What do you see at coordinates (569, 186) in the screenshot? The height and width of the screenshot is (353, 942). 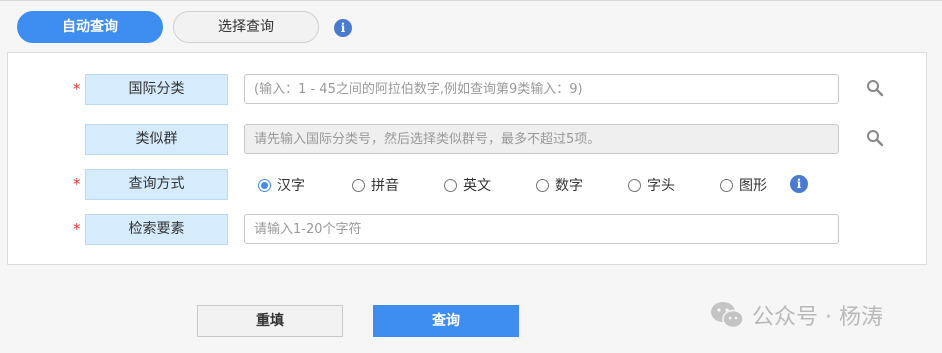 I see `radio-label: 数字` at bounding box center [569, 186].